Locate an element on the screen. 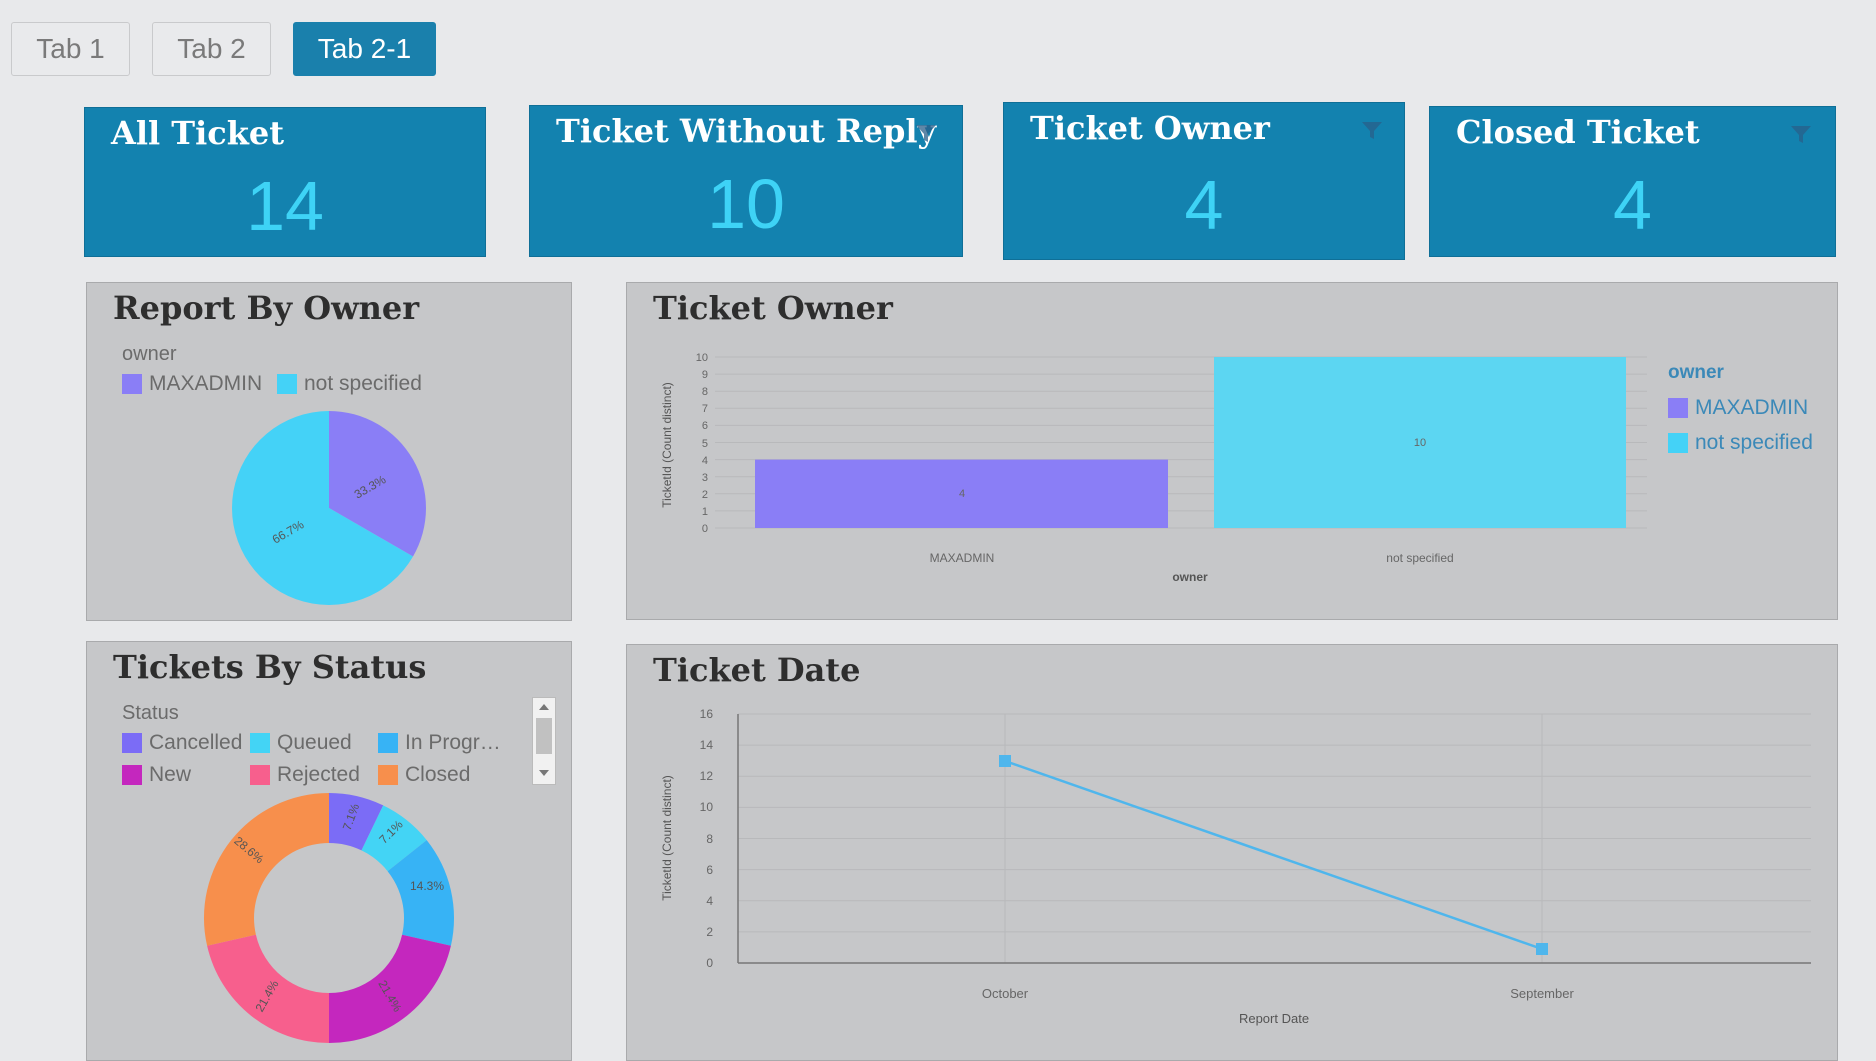 The width and height of the screenshot is (1876, 1061). bar-label-not-specified: 10 is located at coordinates (1420, 443).